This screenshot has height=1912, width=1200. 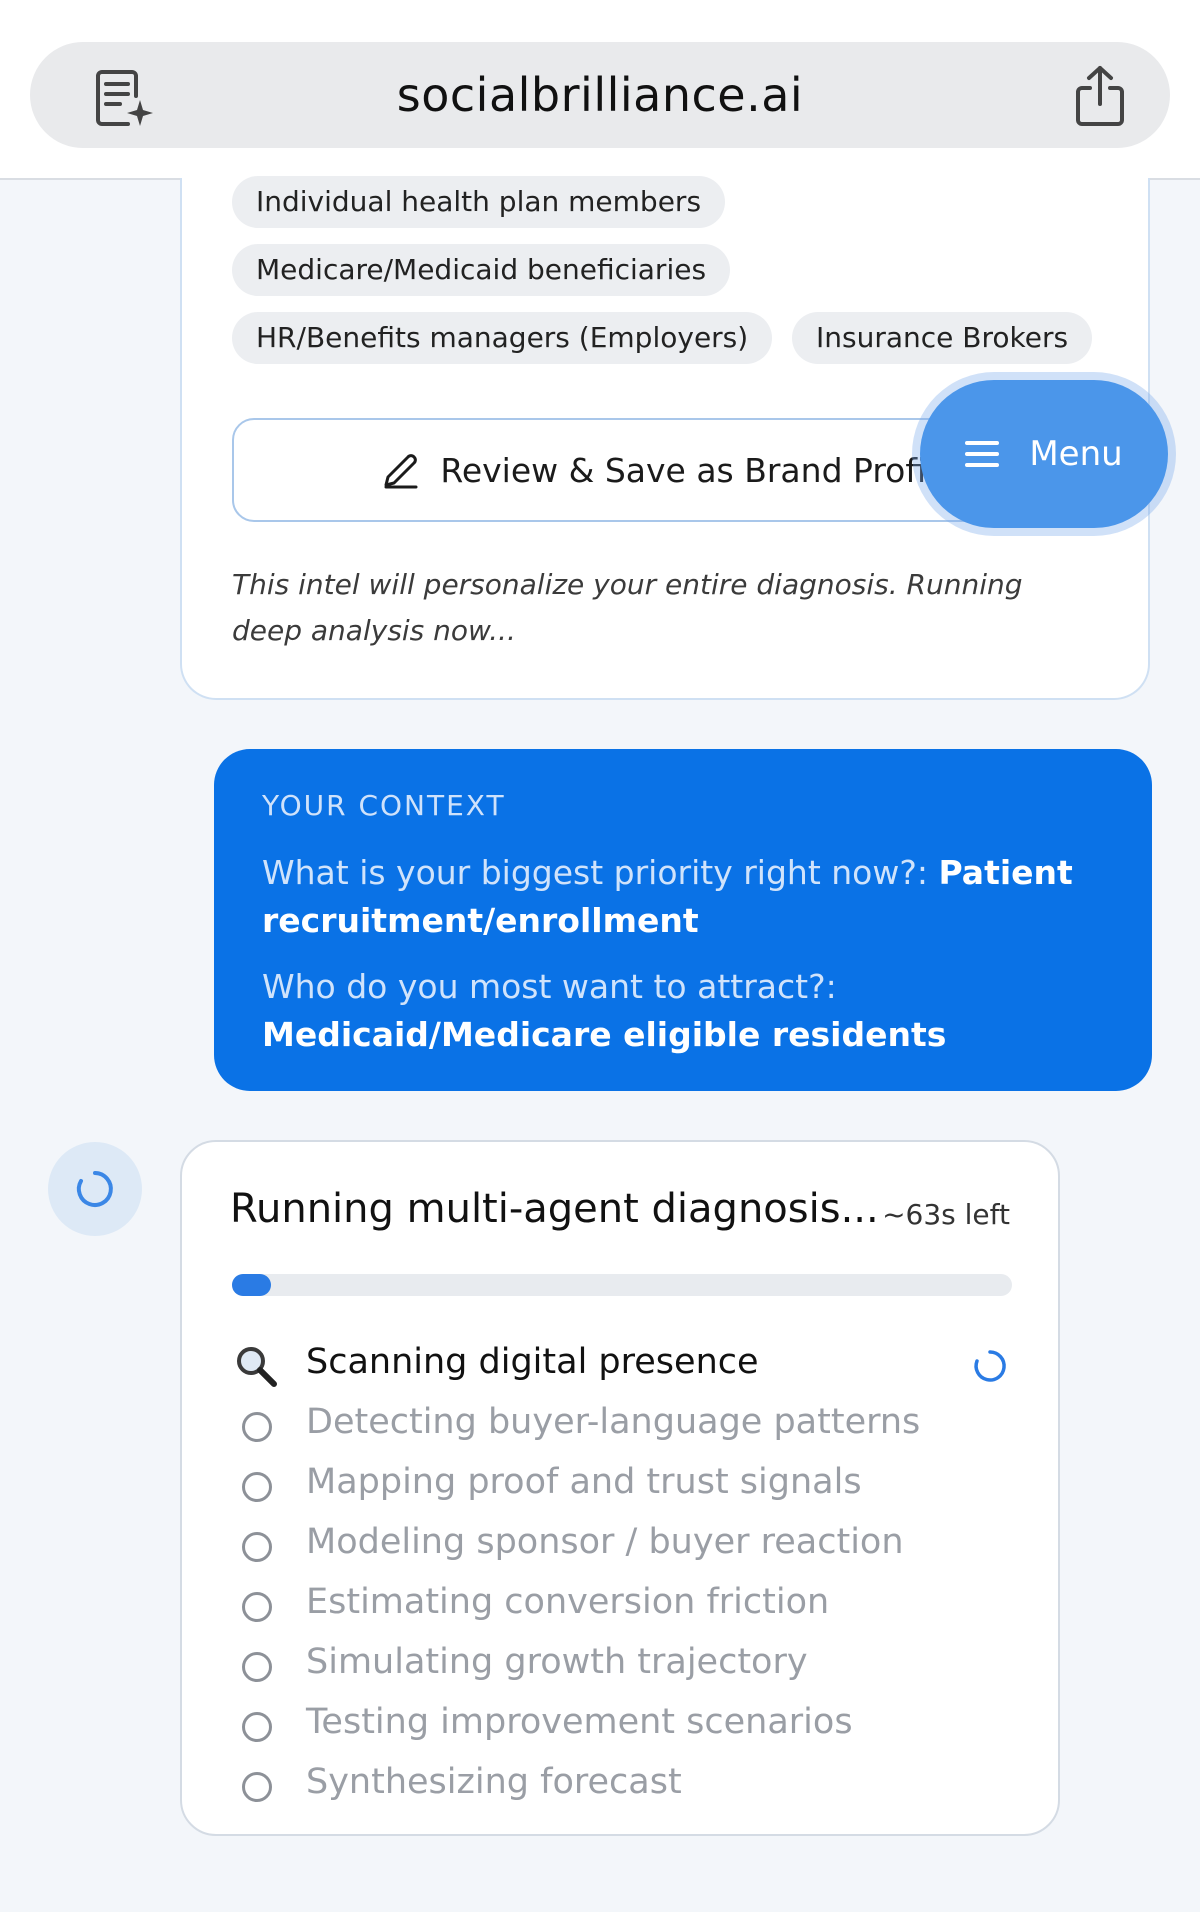 I want to click on step-label: Mapping proof and trust signals, so click(x=584, y=1482).